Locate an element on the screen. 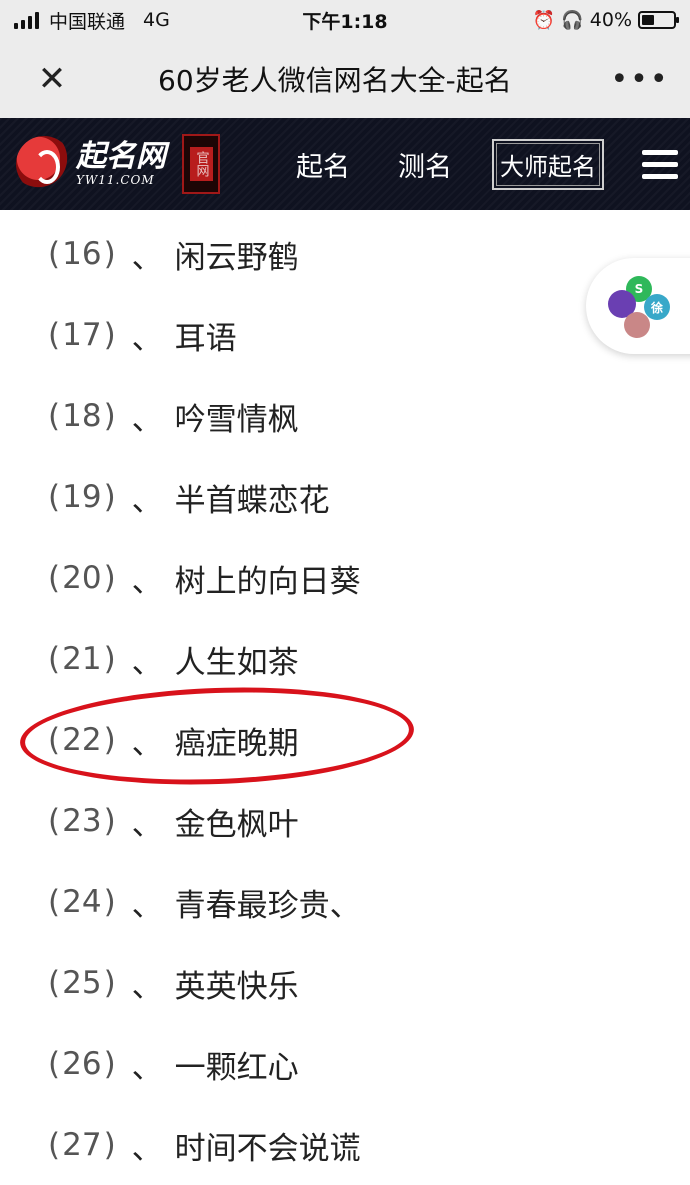 This screenshot has width=690, height=1185. item-number: 24 is located at coordinates (82, 902).